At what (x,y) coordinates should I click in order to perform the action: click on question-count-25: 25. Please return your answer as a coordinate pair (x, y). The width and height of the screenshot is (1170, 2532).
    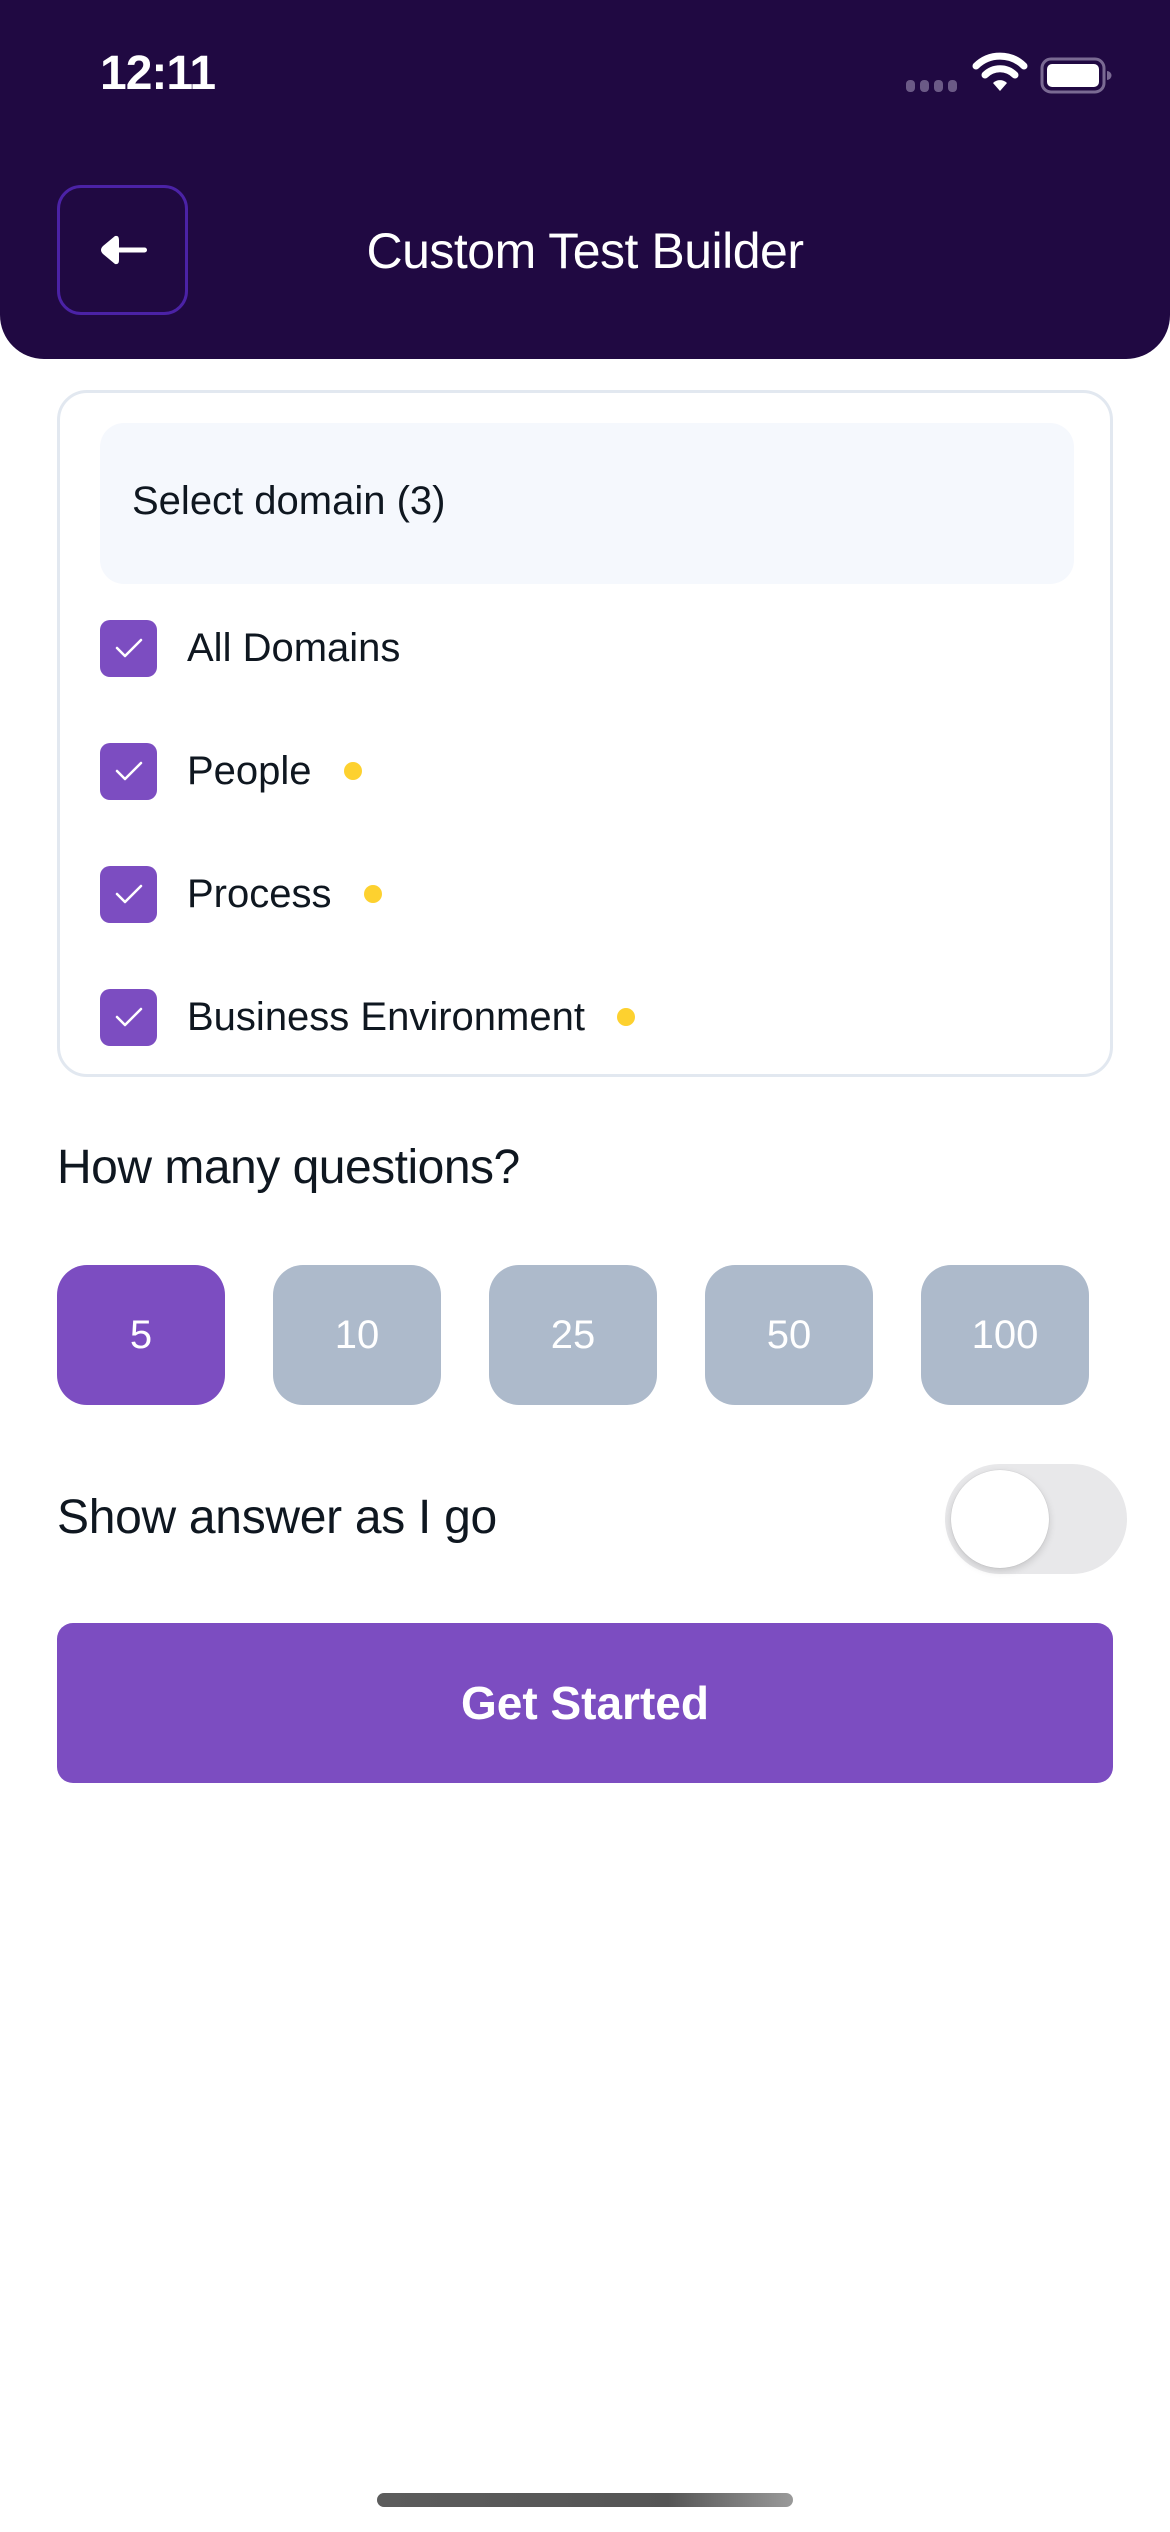
    Looking at the image, I should click on (573, 1335).